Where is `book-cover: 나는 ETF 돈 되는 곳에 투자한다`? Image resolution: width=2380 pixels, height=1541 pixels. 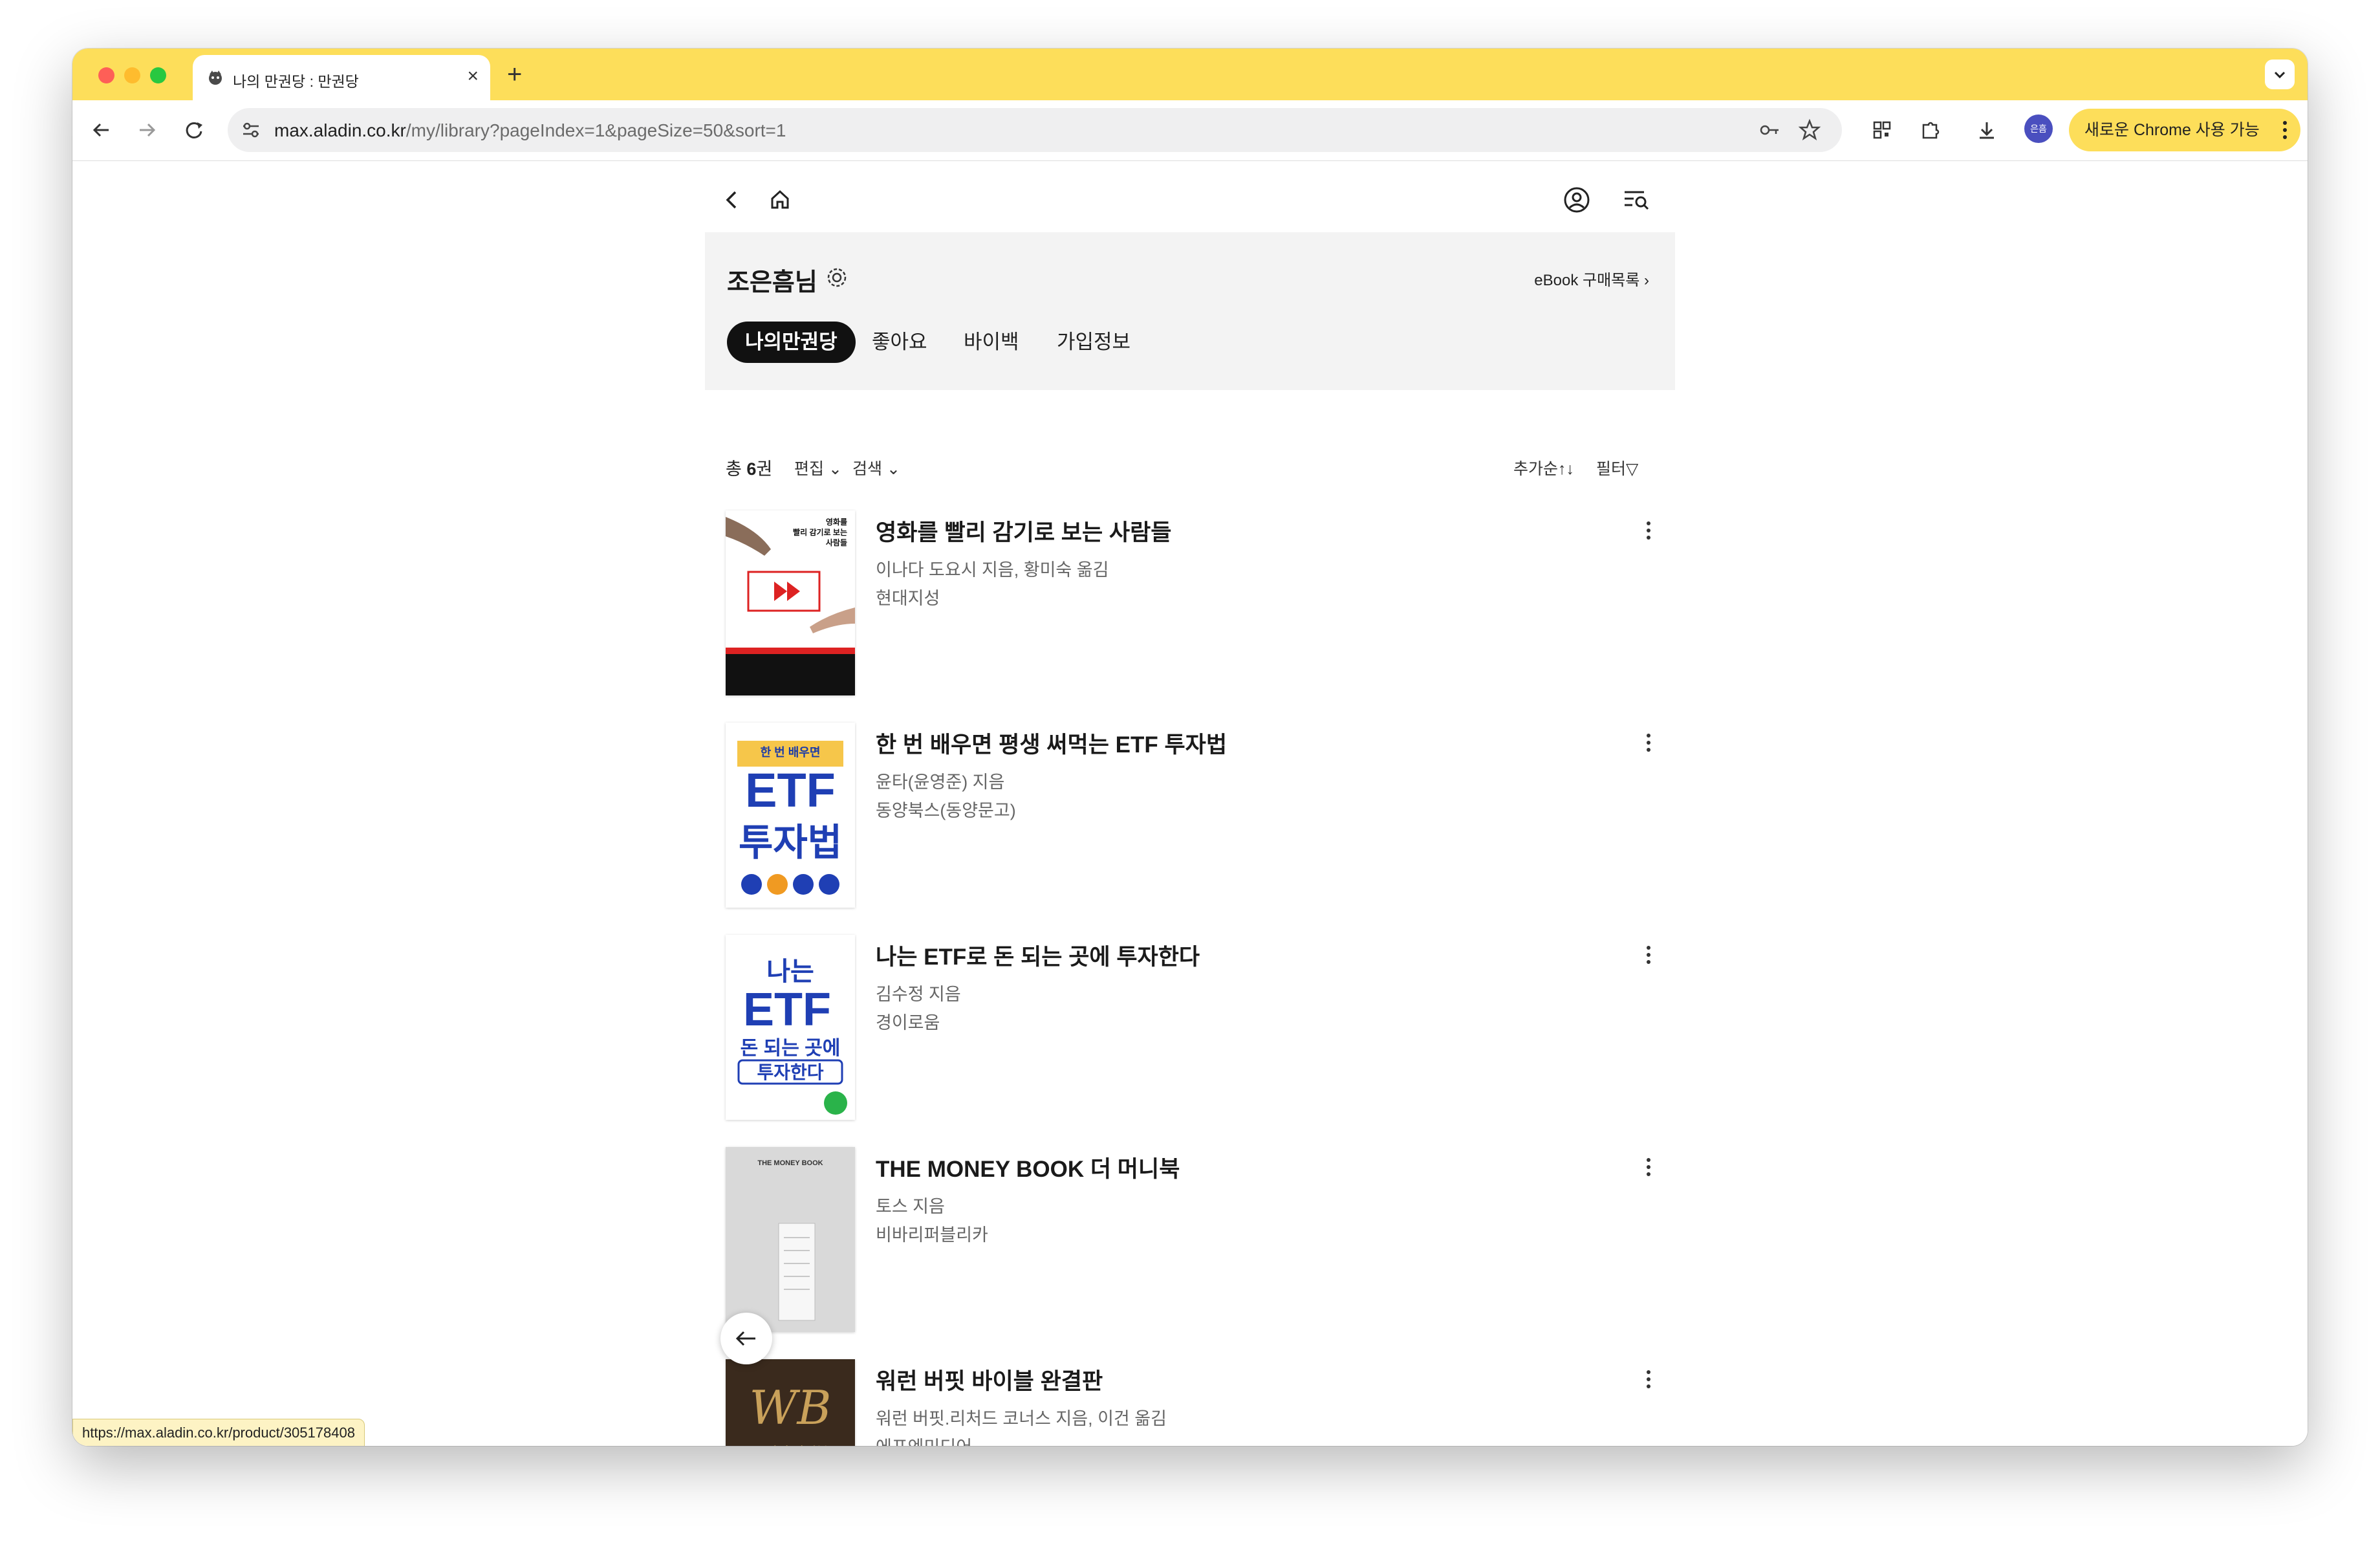 book-cover: 나는 ETF 돈 되는 곳에 투자한다 is located at coordinates (790, 1027).